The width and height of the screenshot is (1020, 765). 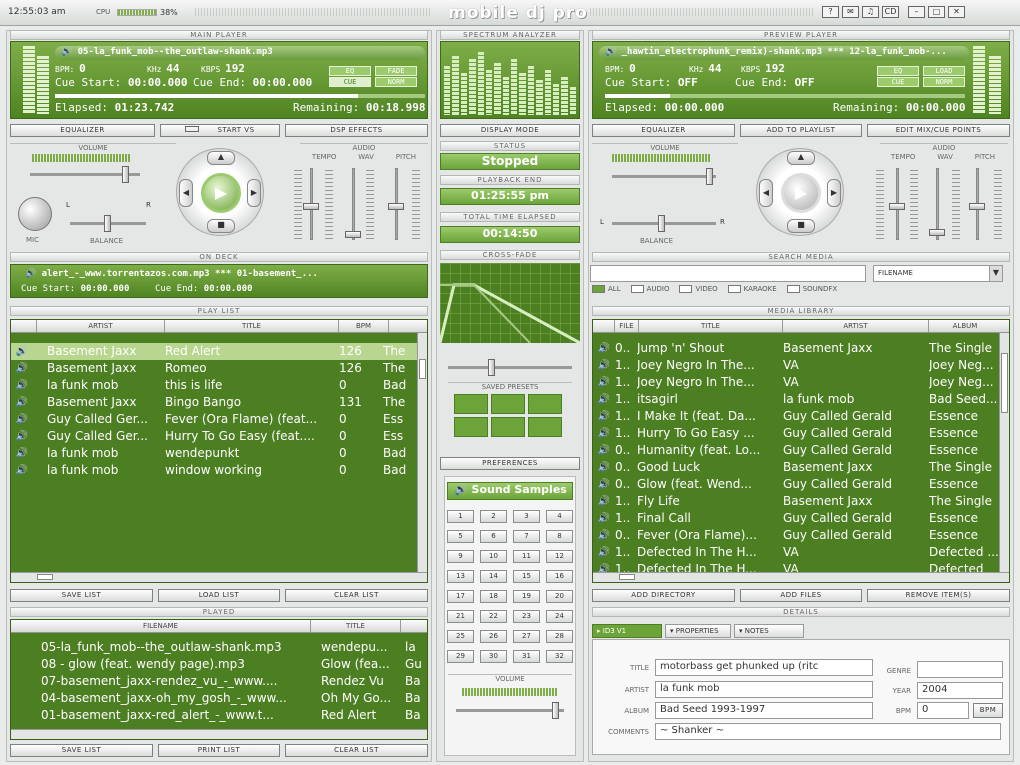 What do you see at coordinates (936, 12) in the screenshot?
I see `maximize-icon: □` at bounding box center [936, 12].